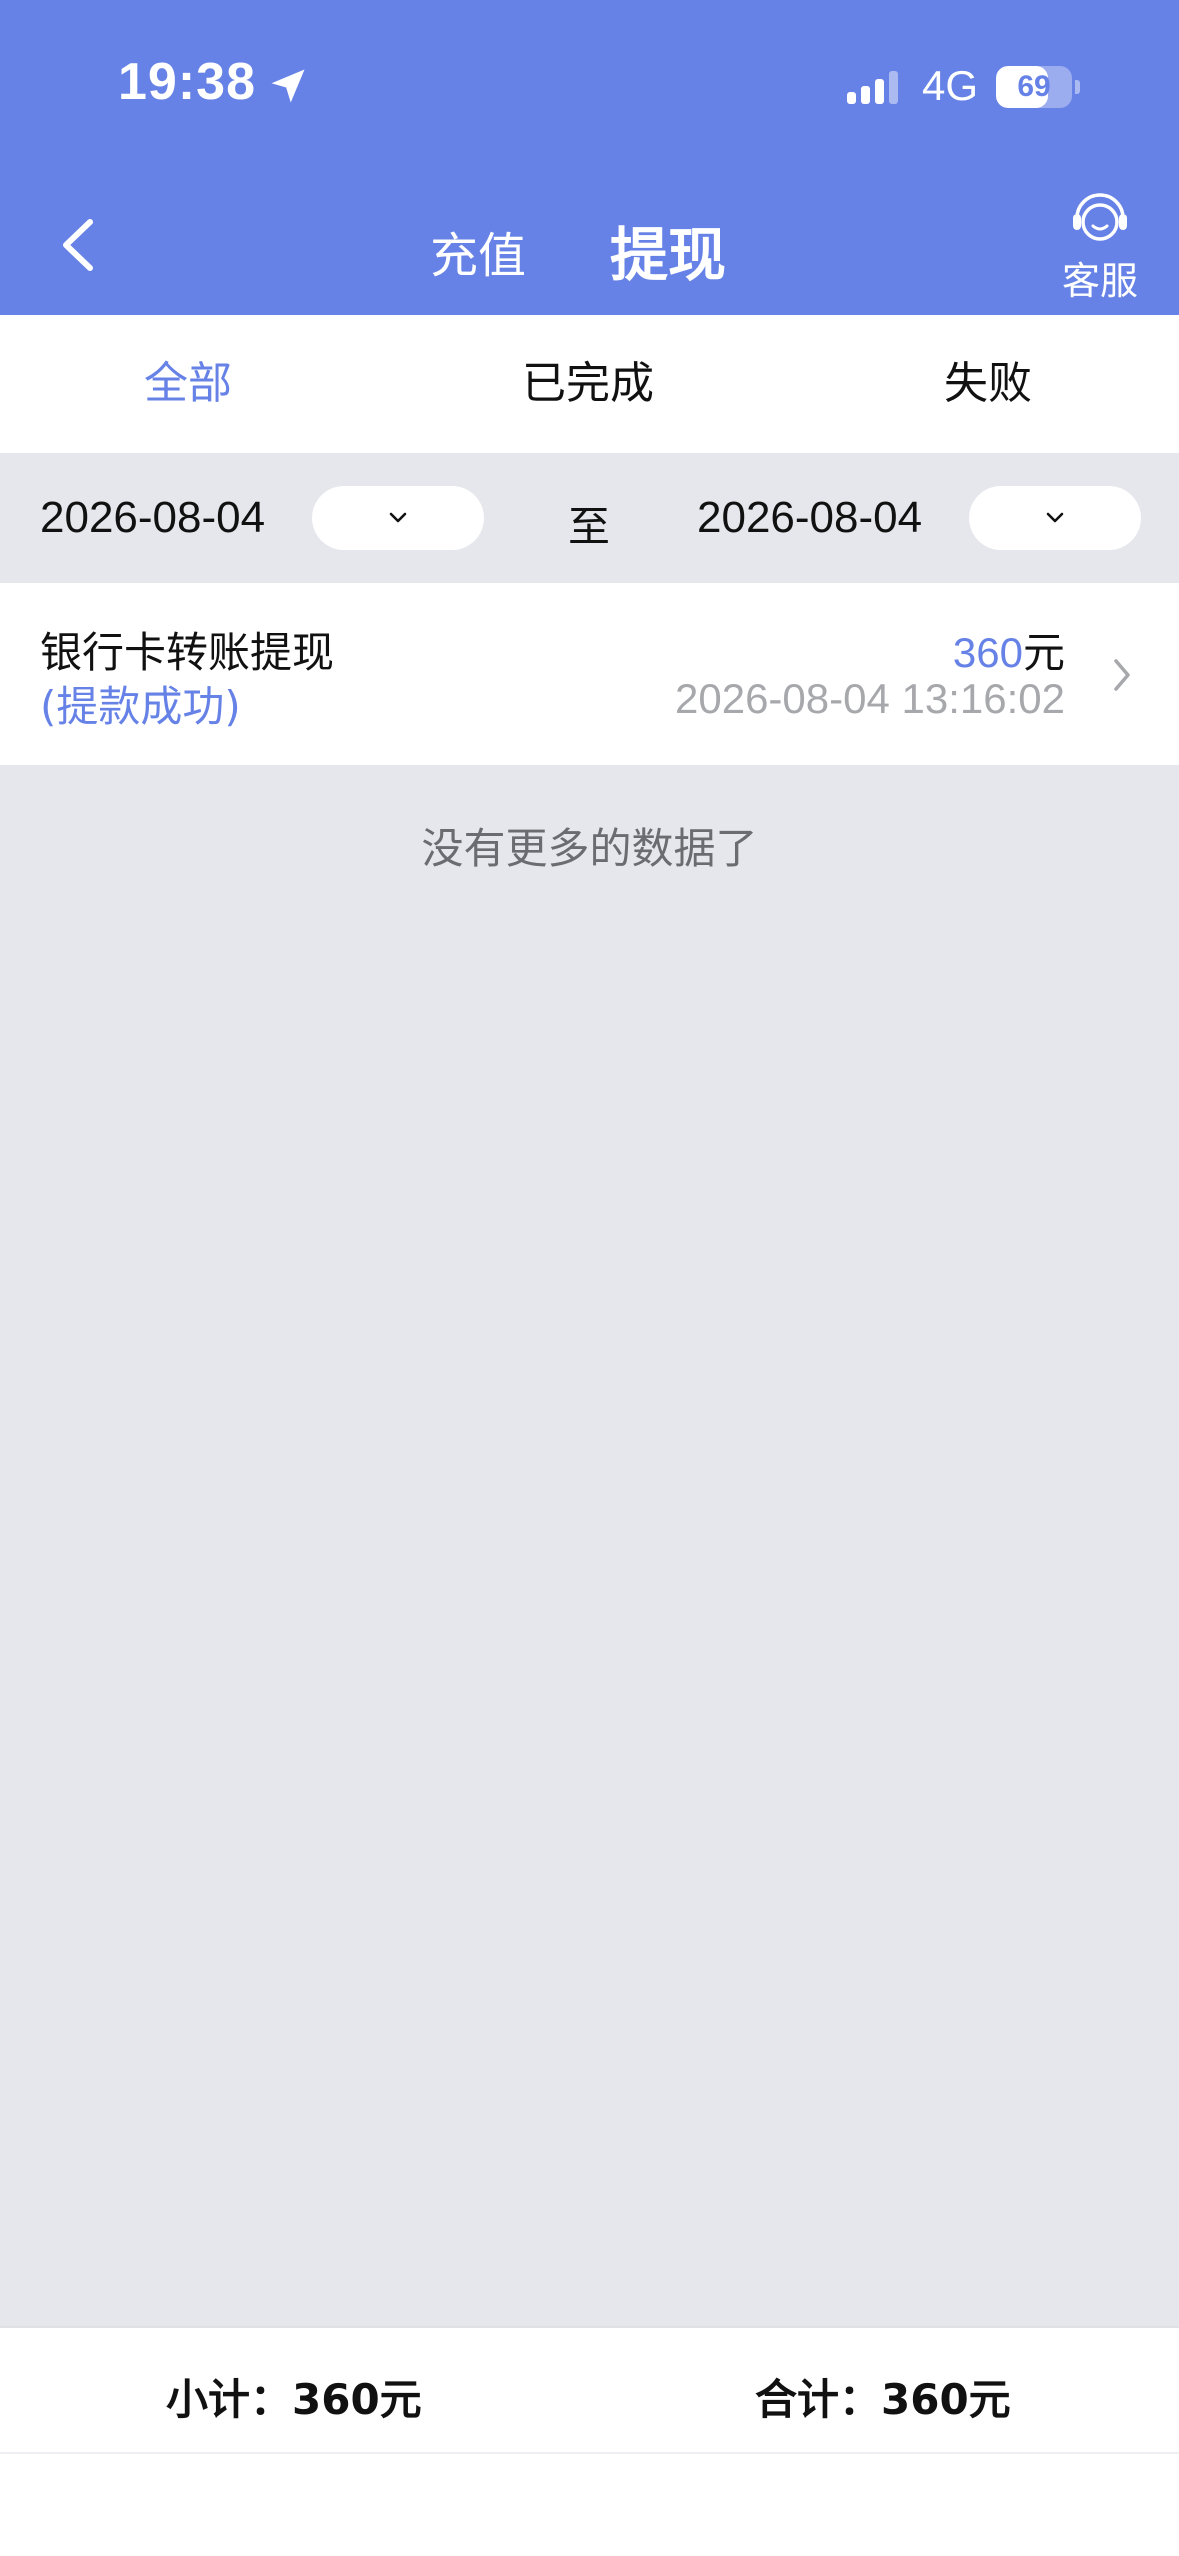 This screenshot has height=2556, width=1179. I want to click on record-title: 银行卡转账提现, so click(187, 652).